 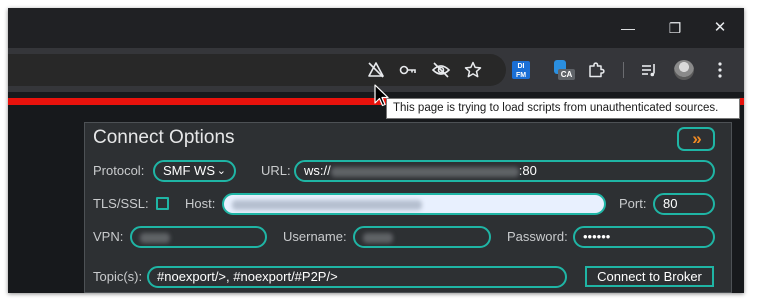 What do you see at coordinates (162, 203) in the screenshot?
I see `tls-checkbox` at bounding box center [162, 203].